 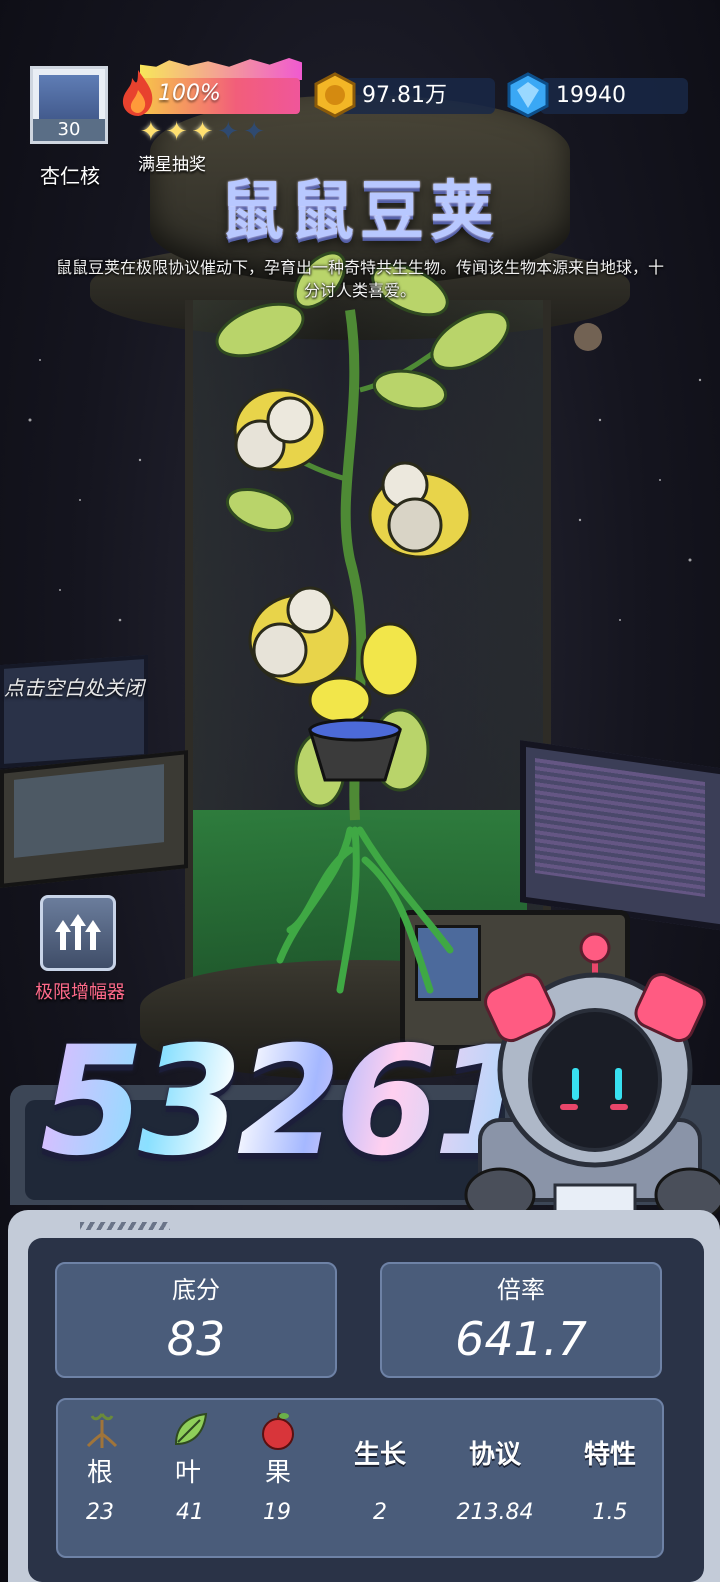 What do you see at coordinates (69, 100) in the screenshot?
I see `avatar-image` at bounding box center [69, 100].